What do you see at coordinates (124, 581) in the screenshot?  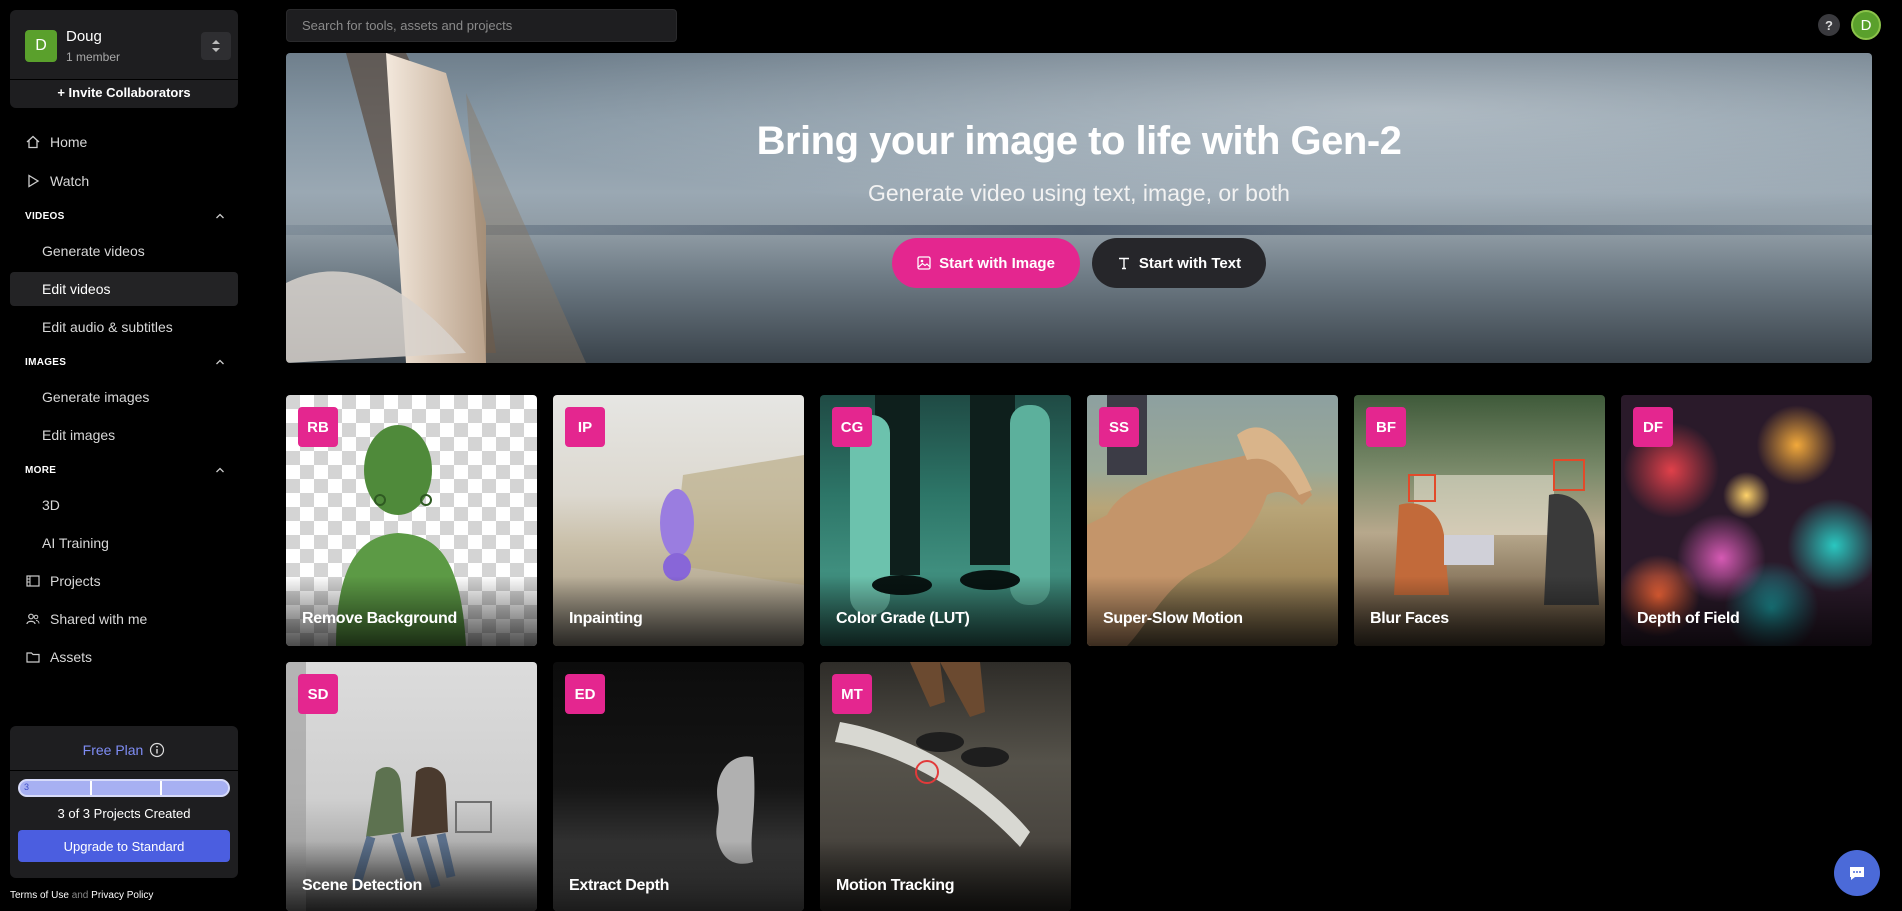 I see `nav-projects: Projects` at bounding box center [124, 581].